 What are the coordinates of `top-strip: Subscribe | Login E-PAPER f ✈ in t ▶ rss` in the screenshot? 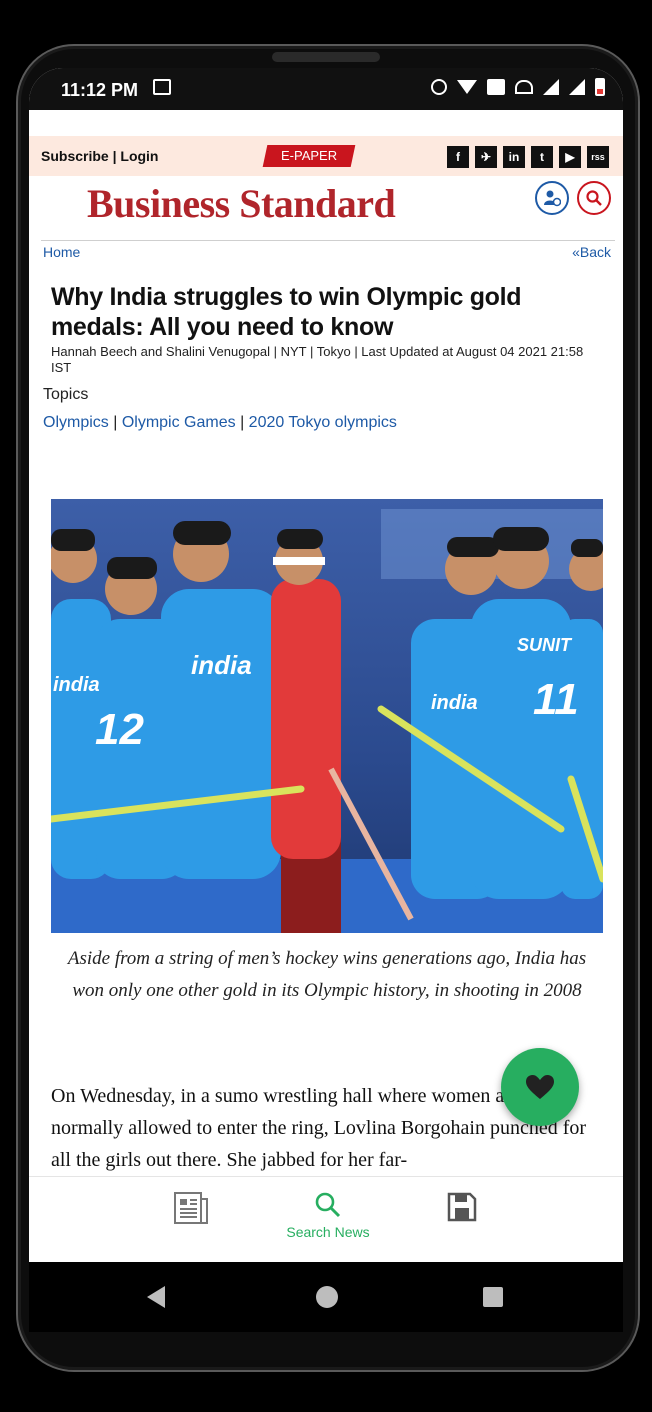 It's located at (326, 156).